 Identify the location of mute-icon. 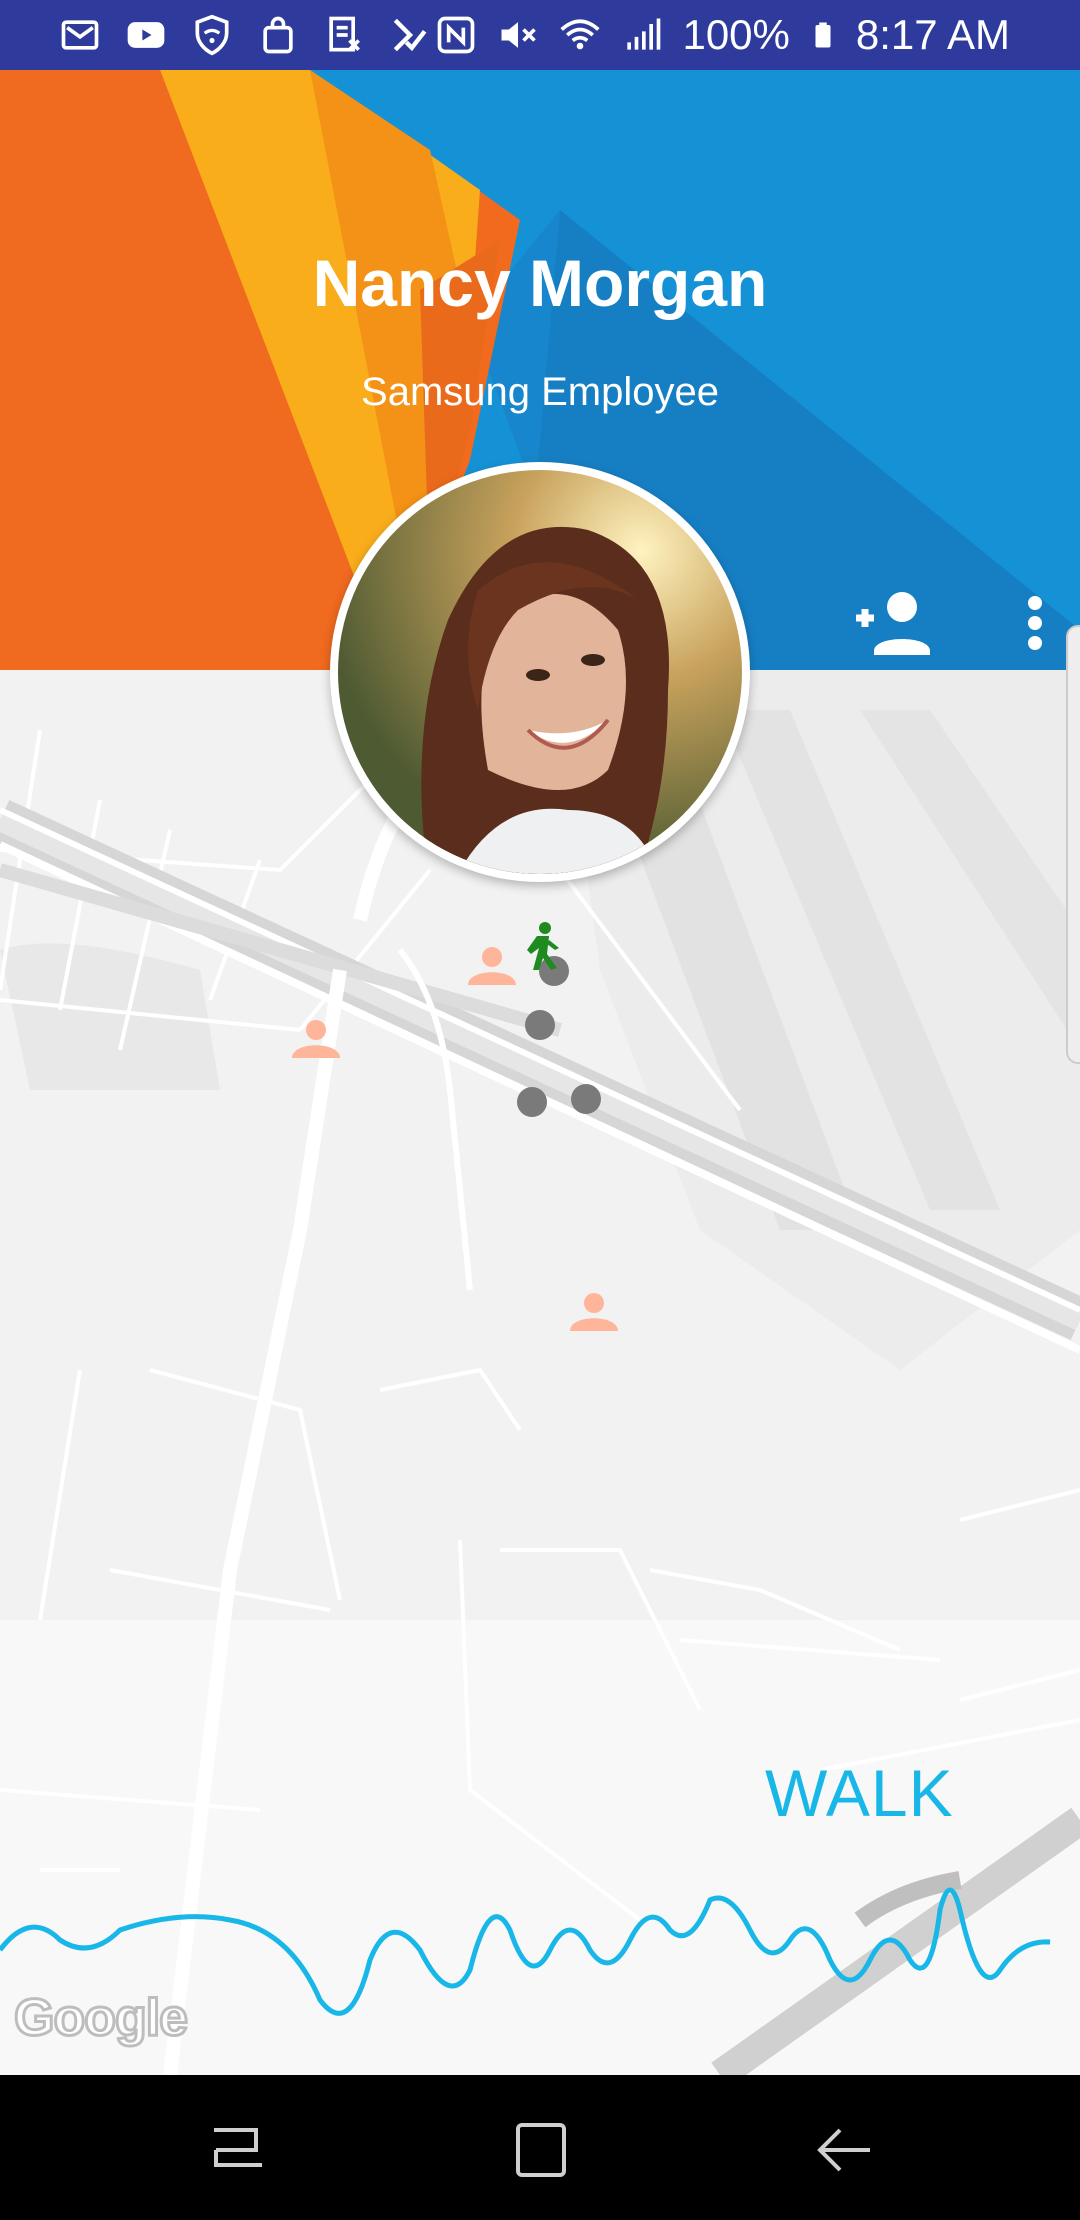
(519, 35).